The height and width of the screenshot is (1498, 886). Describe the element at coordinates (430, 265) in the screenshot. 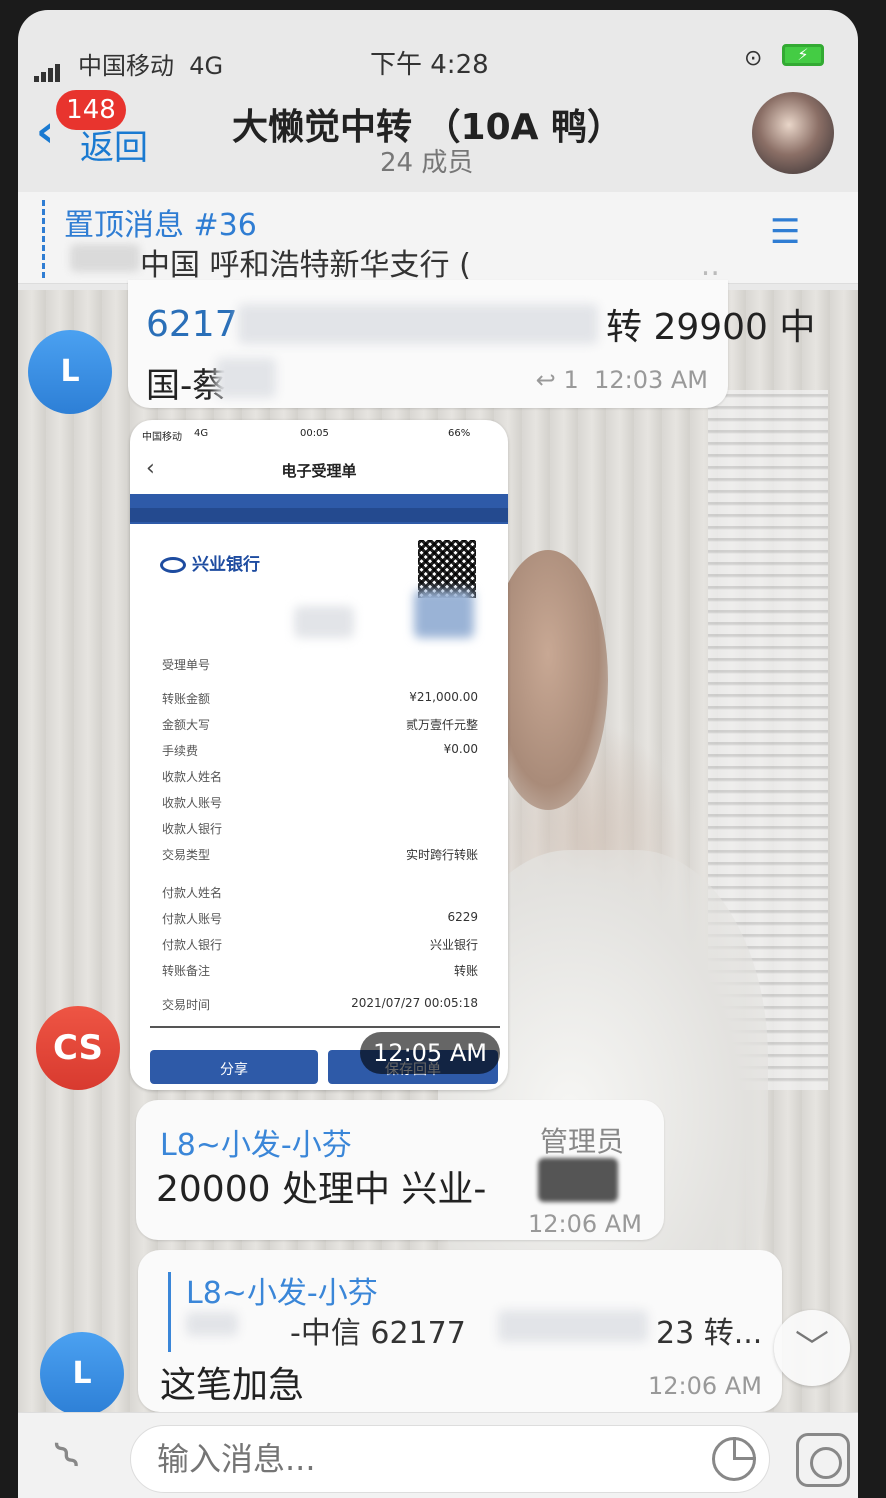

I see `pinned-text: 中国 呼和浩特新华支行 (..` at that location.